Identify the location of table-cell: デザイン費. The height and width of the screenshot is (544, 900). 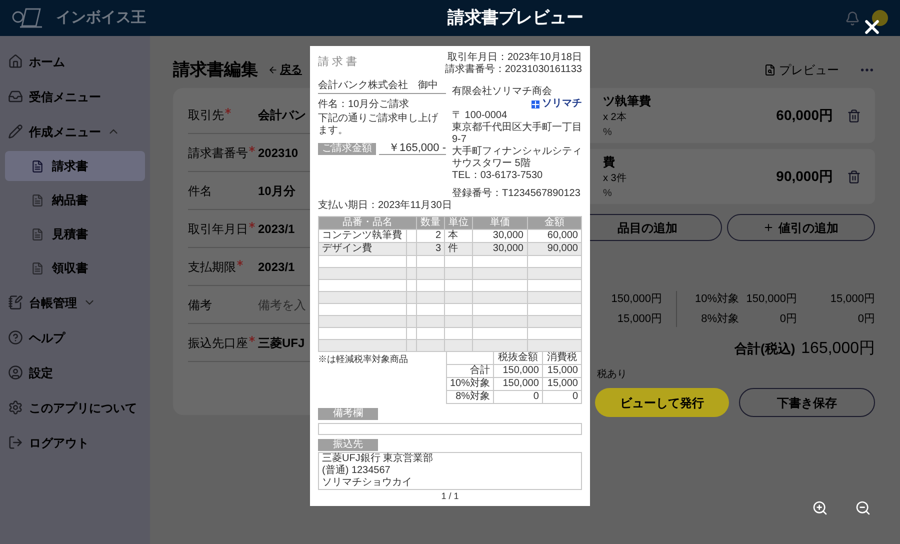
(362, 249).